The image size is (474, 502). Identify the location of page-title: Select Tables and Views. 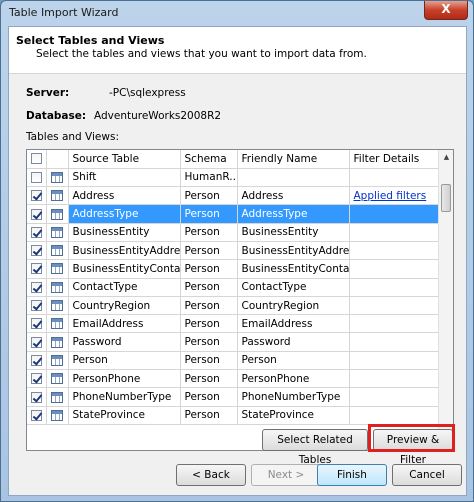
(90, 40).